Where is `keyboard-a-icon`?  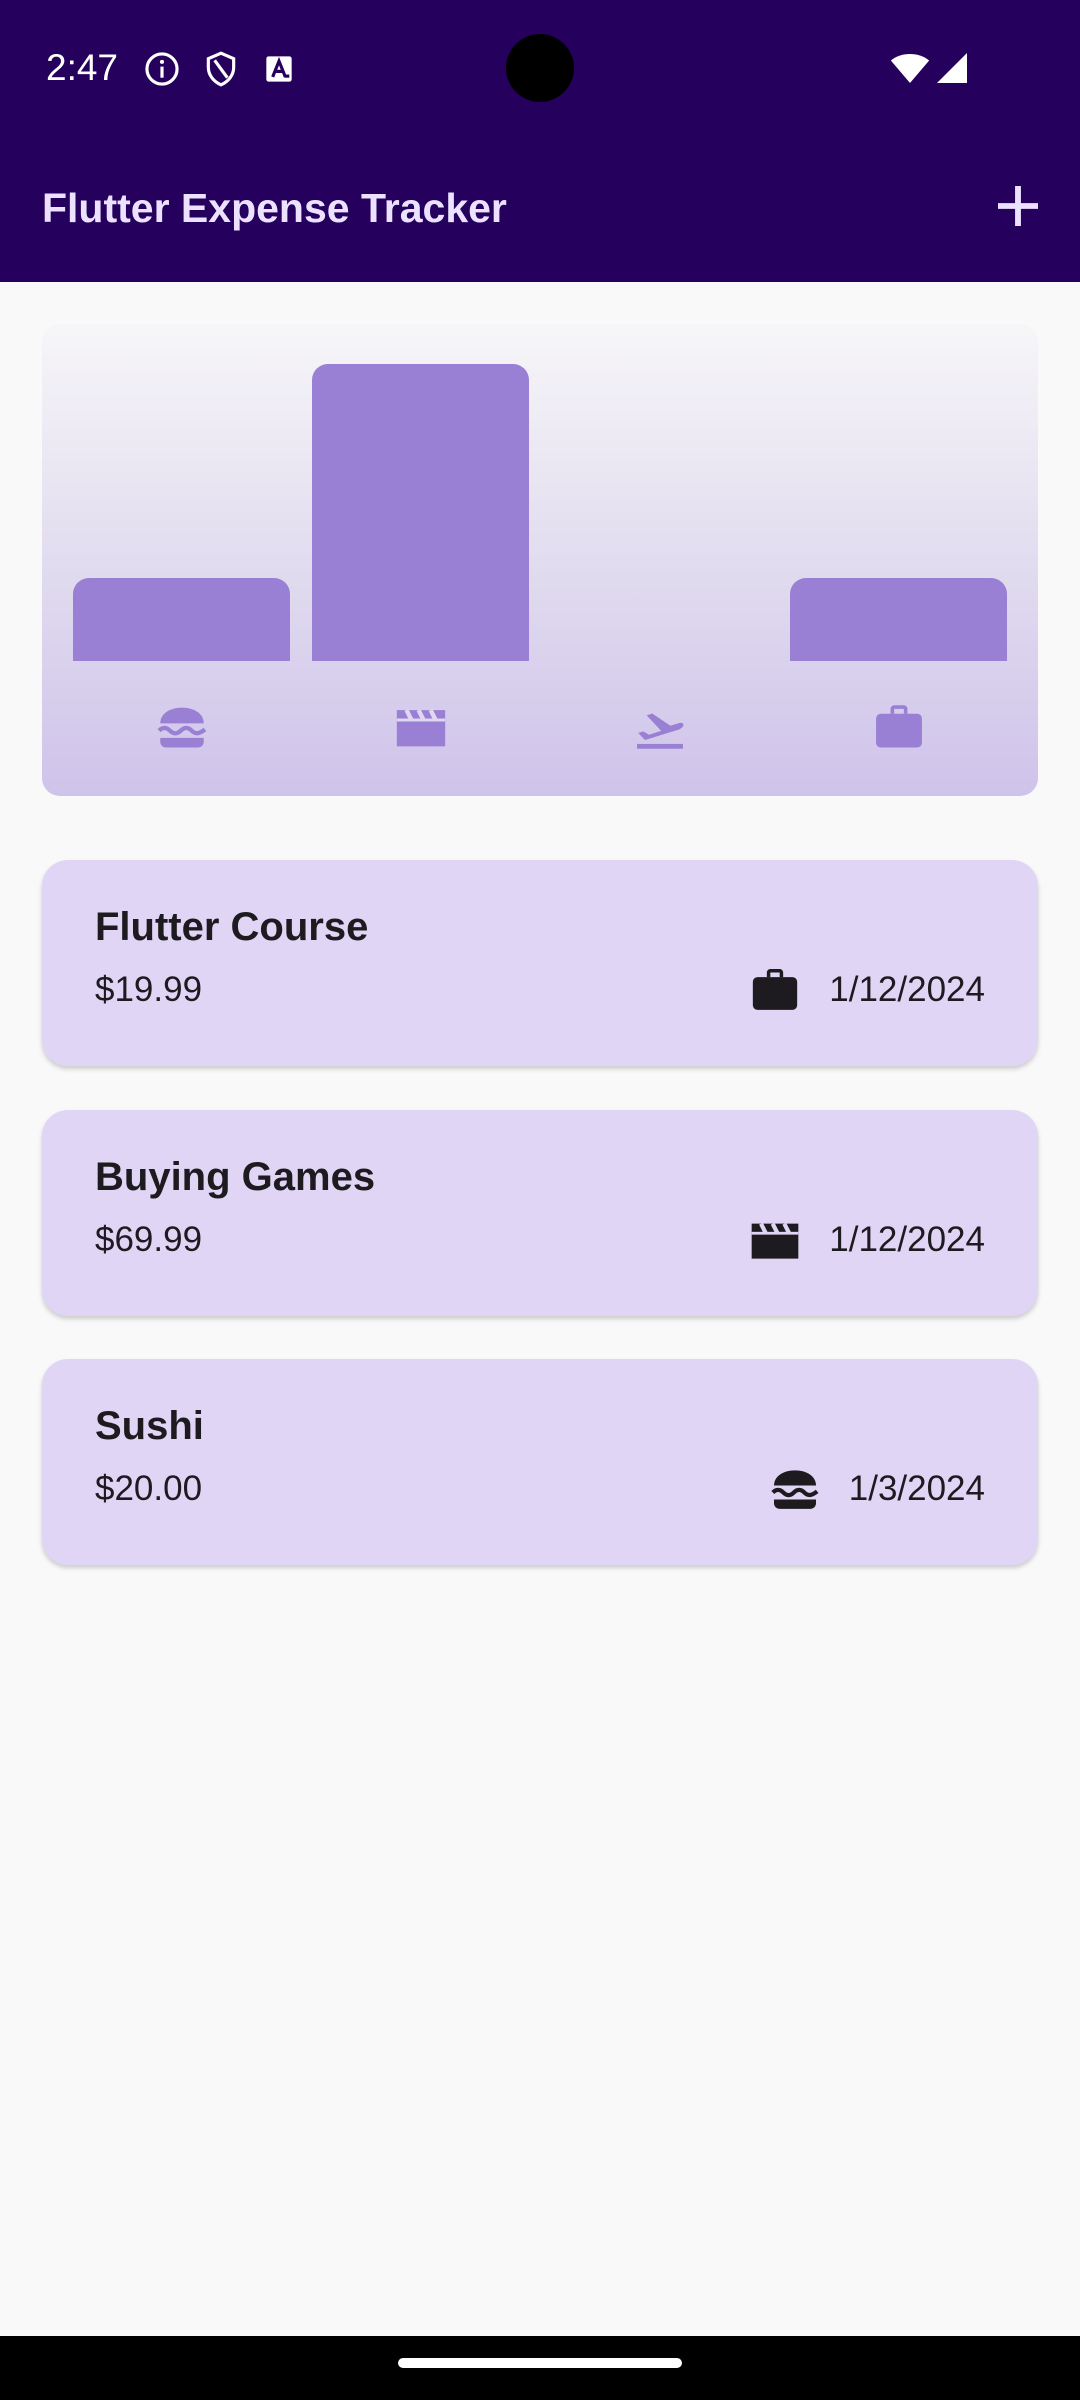 keyboard-a-icon is located at coordinates (279, 69).